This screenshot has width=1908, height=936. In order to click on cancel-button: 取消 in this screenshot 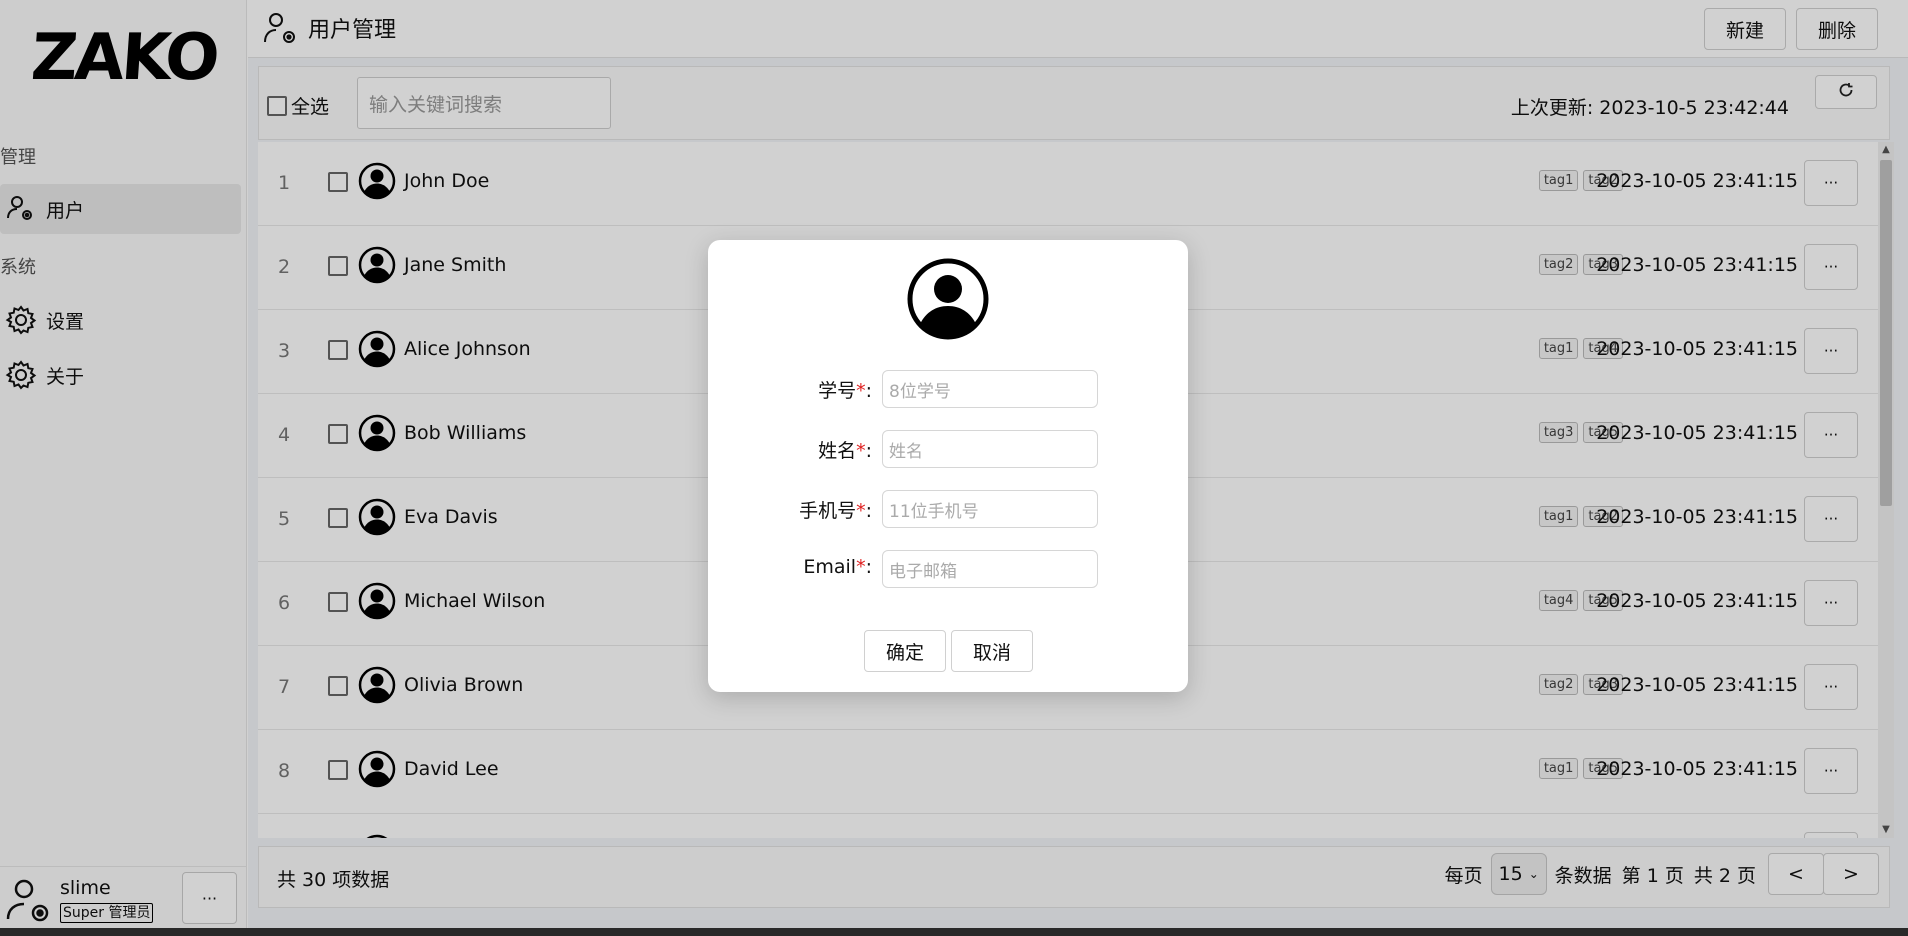, I will do `click(992, 651)`.